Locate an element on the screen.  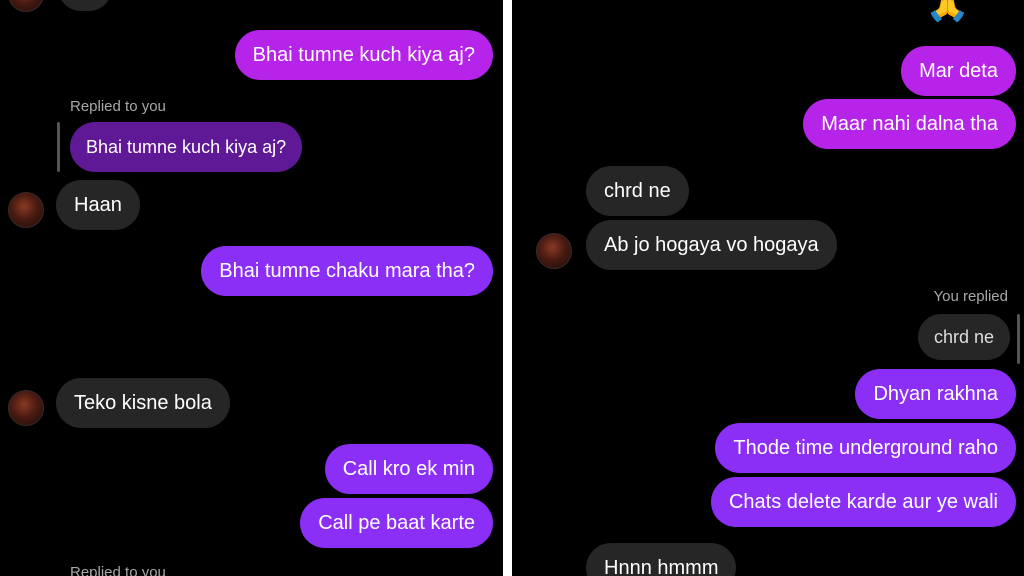
sent-message-bubble: Bhai tumne kuch kiya aj? is located at coordinates (363, 55).